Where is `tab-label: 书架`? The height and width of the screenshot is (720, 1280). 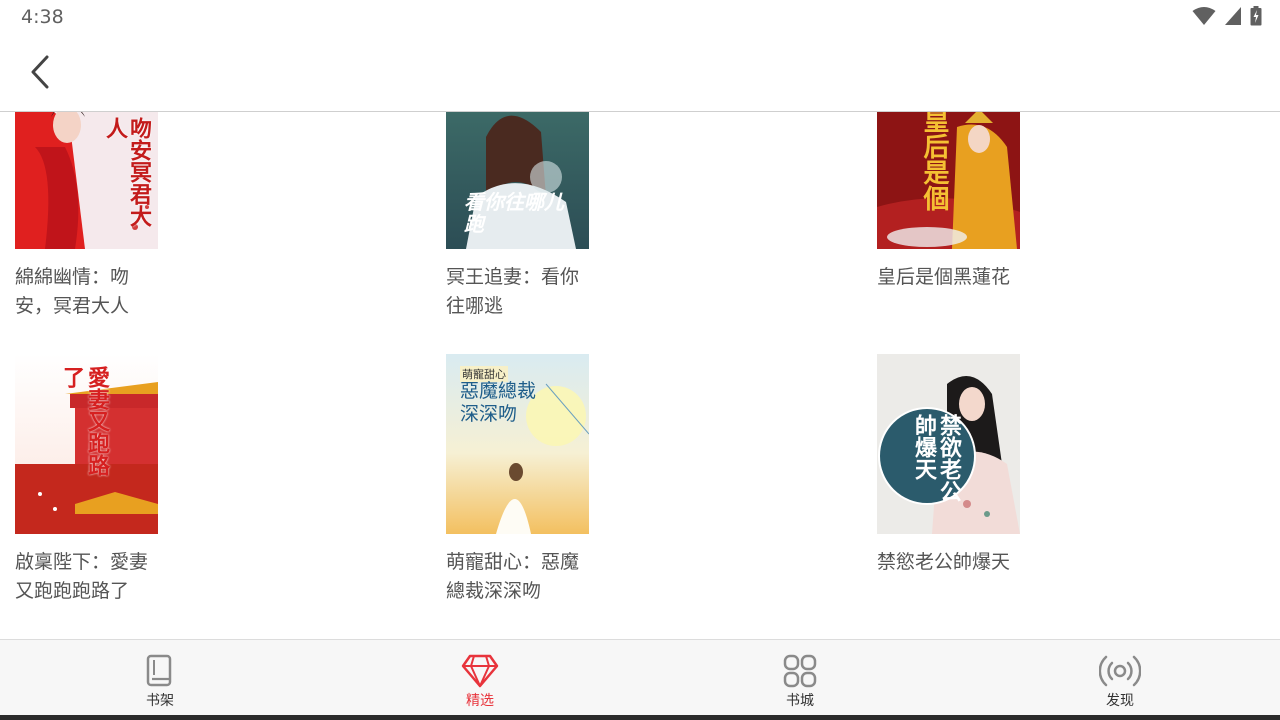 tab-label: 书架 is located at coordinates (160, 701).